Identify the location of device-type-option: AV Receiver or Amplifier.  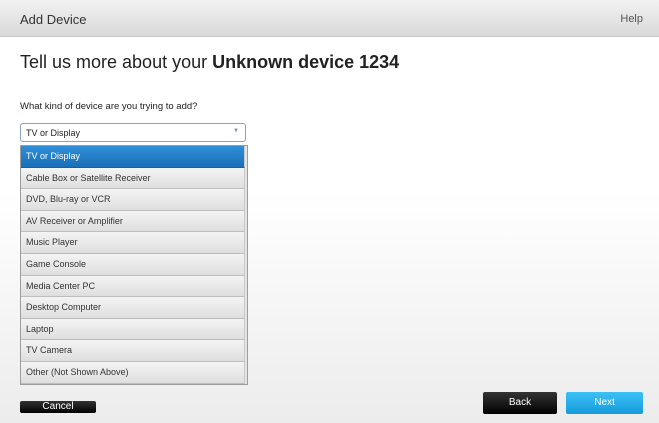
(133, 221).